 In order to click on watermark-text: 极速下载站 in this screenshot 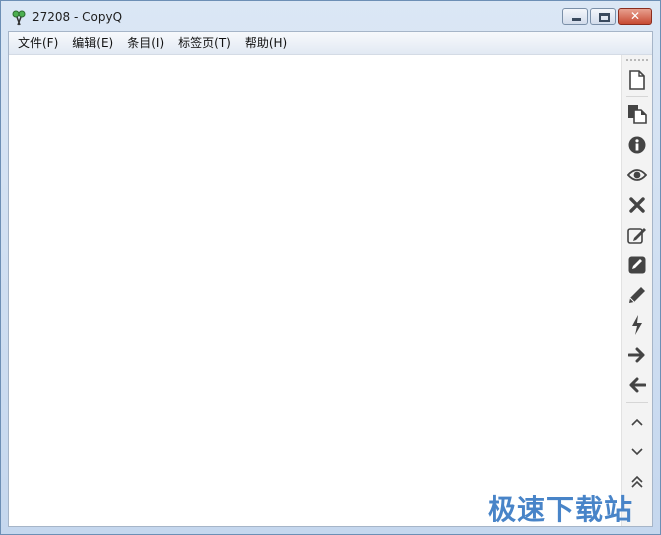, I will do `click(561, 509)`.